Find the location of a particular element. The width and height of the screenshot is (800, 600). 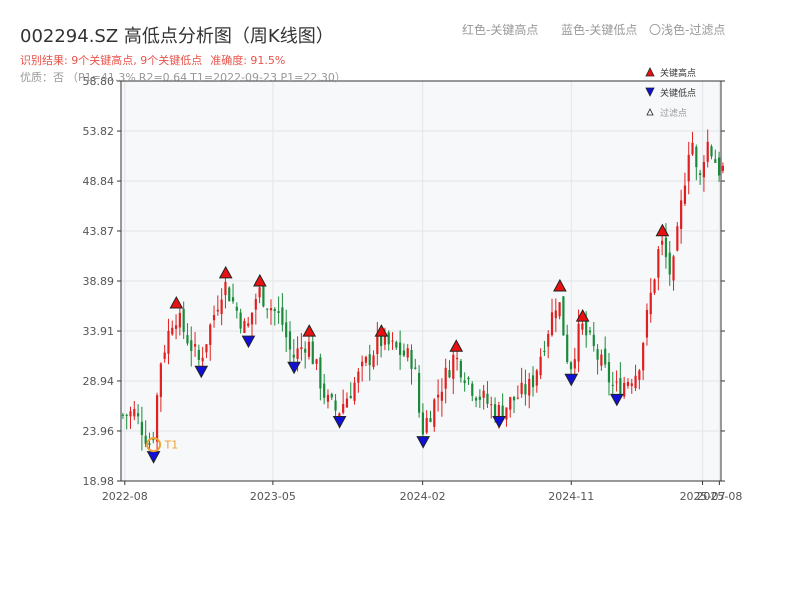

x-tick-label: 2024-02 is located at coordinates (423, 496).